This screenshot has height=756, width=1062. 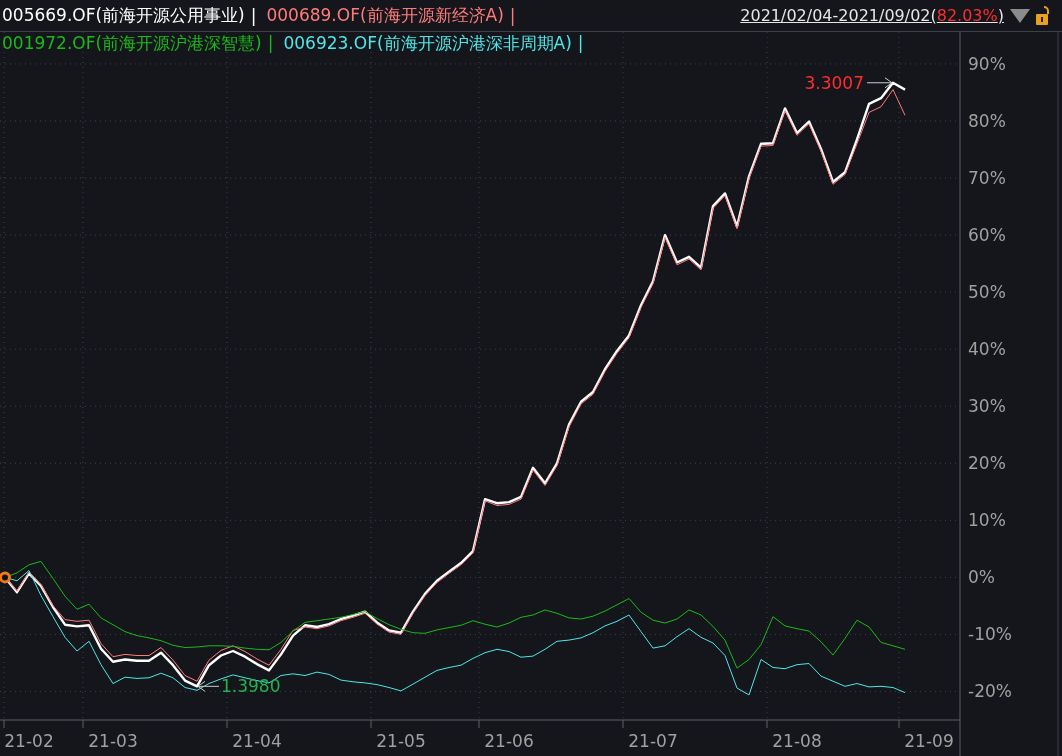 I want to click on y-axis-label: 20%, so click(x=987, y=463).